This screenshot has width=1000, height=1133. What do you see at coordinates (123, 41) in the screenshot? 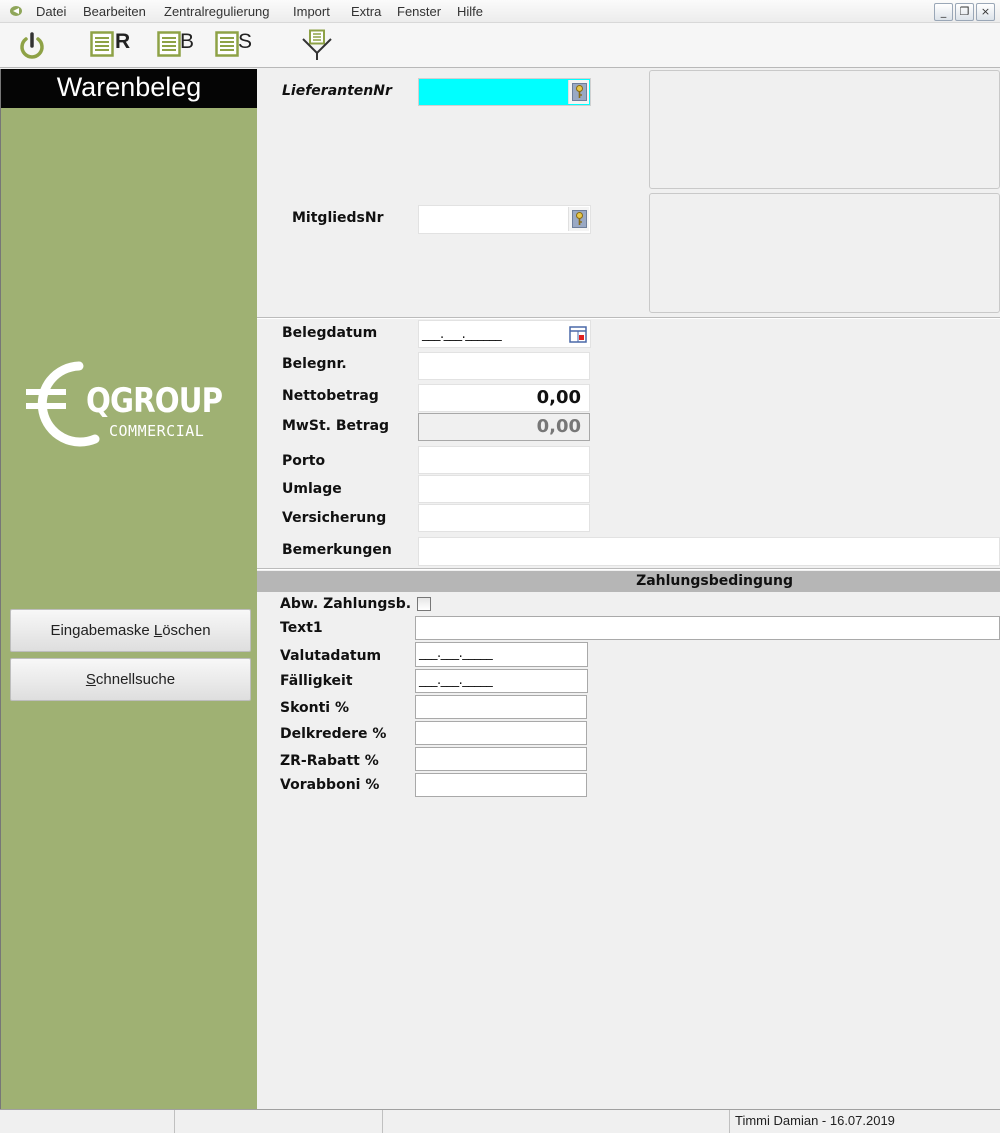
I see `toolbar-letter: R` at bounding box center [123, 41].